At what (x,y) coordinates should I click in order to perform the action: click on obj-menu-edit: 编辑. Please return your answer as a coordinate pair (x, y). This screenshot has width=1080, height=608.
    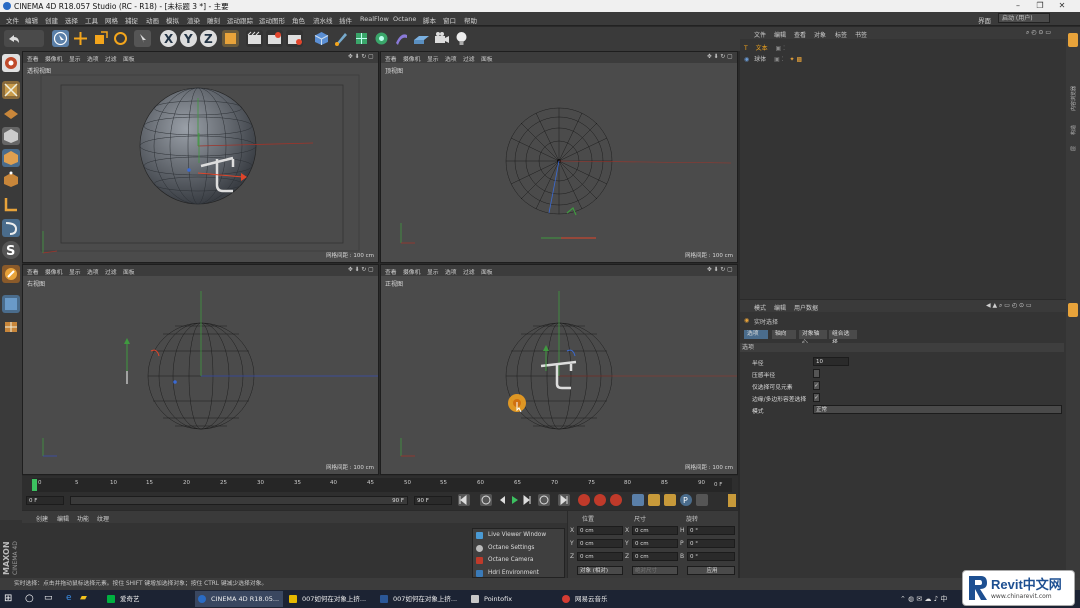
    Looking at the image, I should click on (780, 34).